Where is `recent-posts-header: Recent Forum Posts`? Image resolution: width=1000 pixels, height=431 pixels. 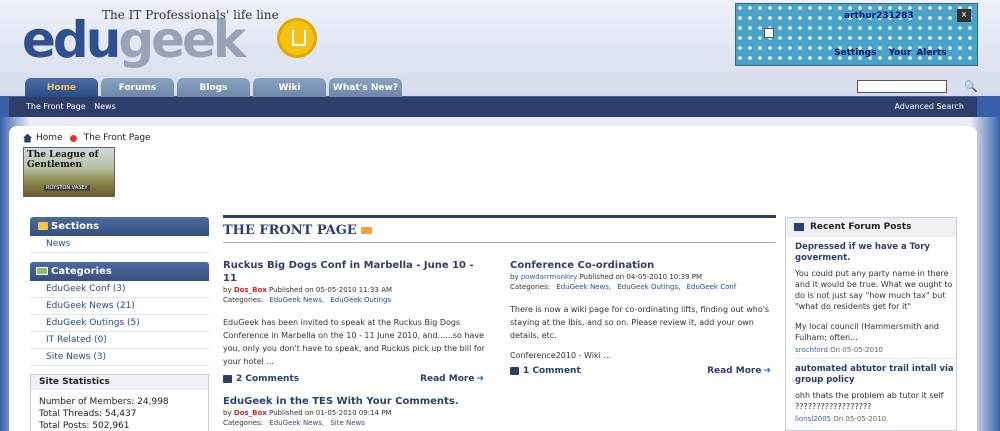 recent-posts-header: Recent Forum Posts is located at coordinates (871, 227).